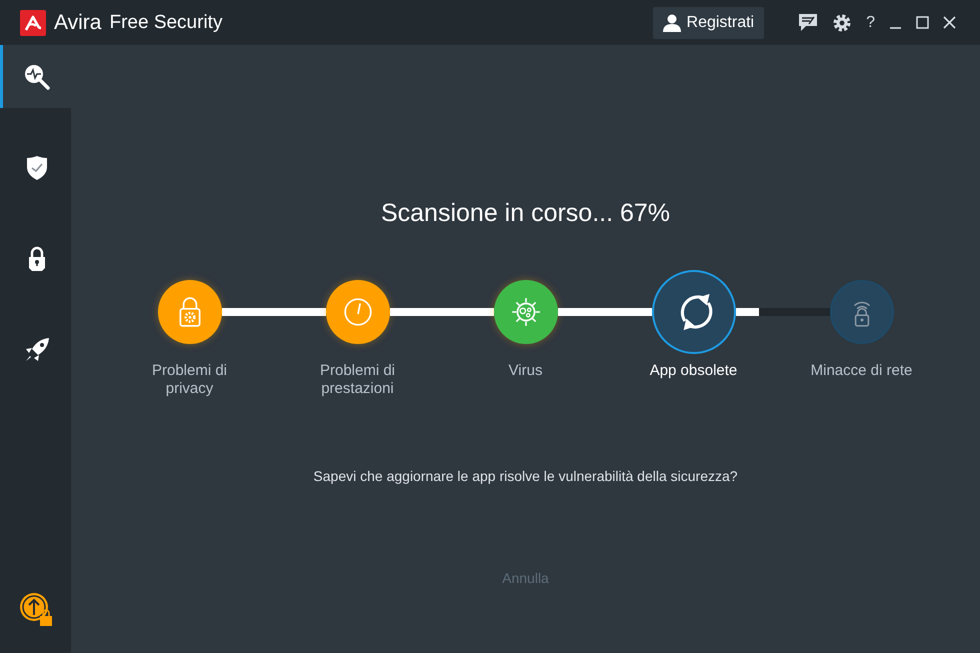 This screenshot has height=653, width=980. Describe the element at coordinates (526, 371) in the screenshot. I see `step-label: Virus` at that location.